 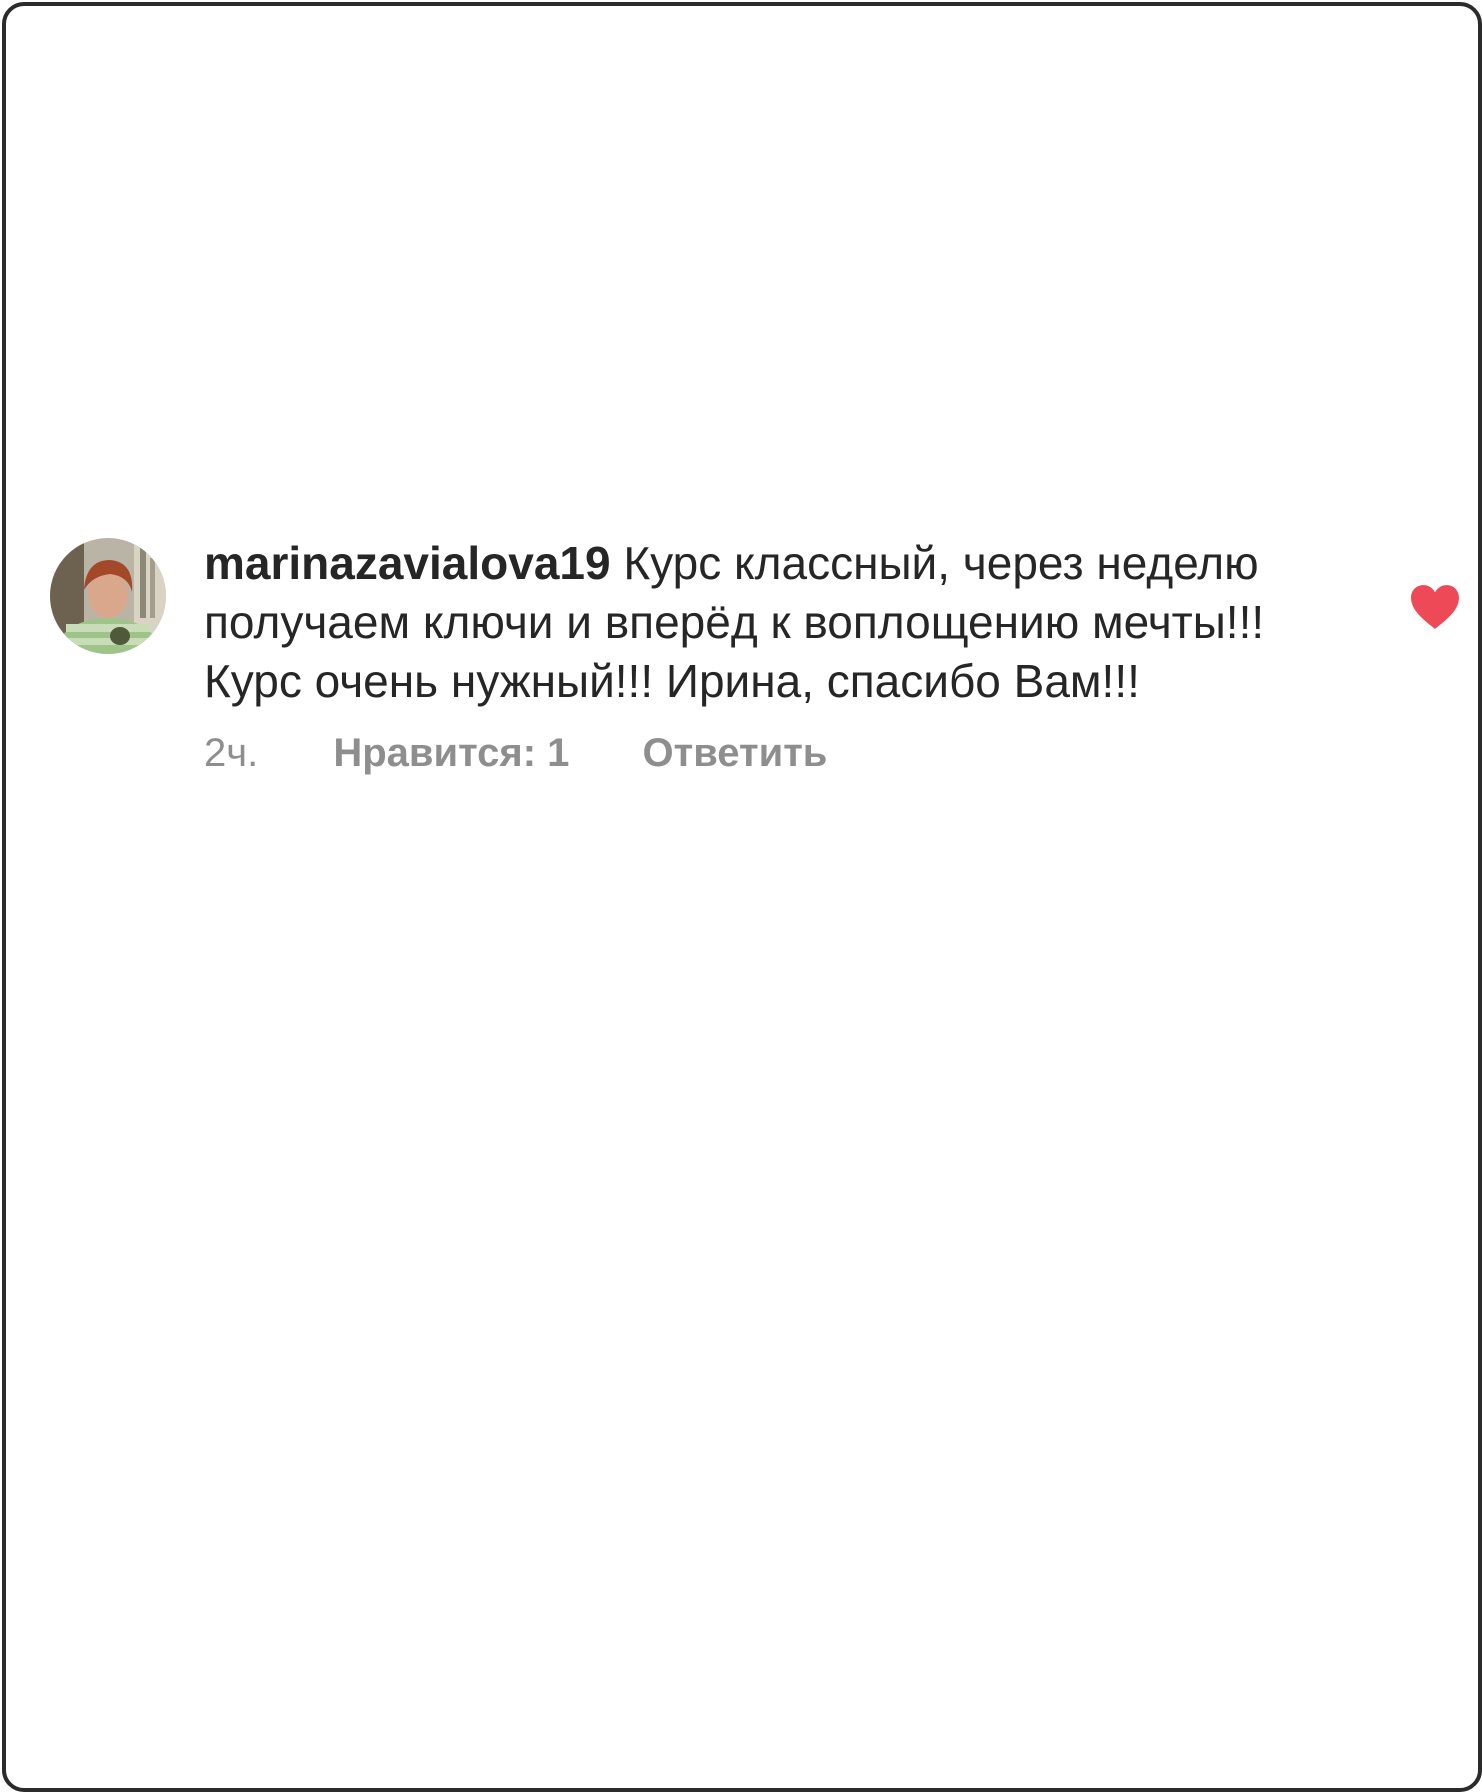 What do you see at coordinates (407, 563) in the screenshot?
I see `comment-username: marinazavialova19` at bounding box center [407, 563].